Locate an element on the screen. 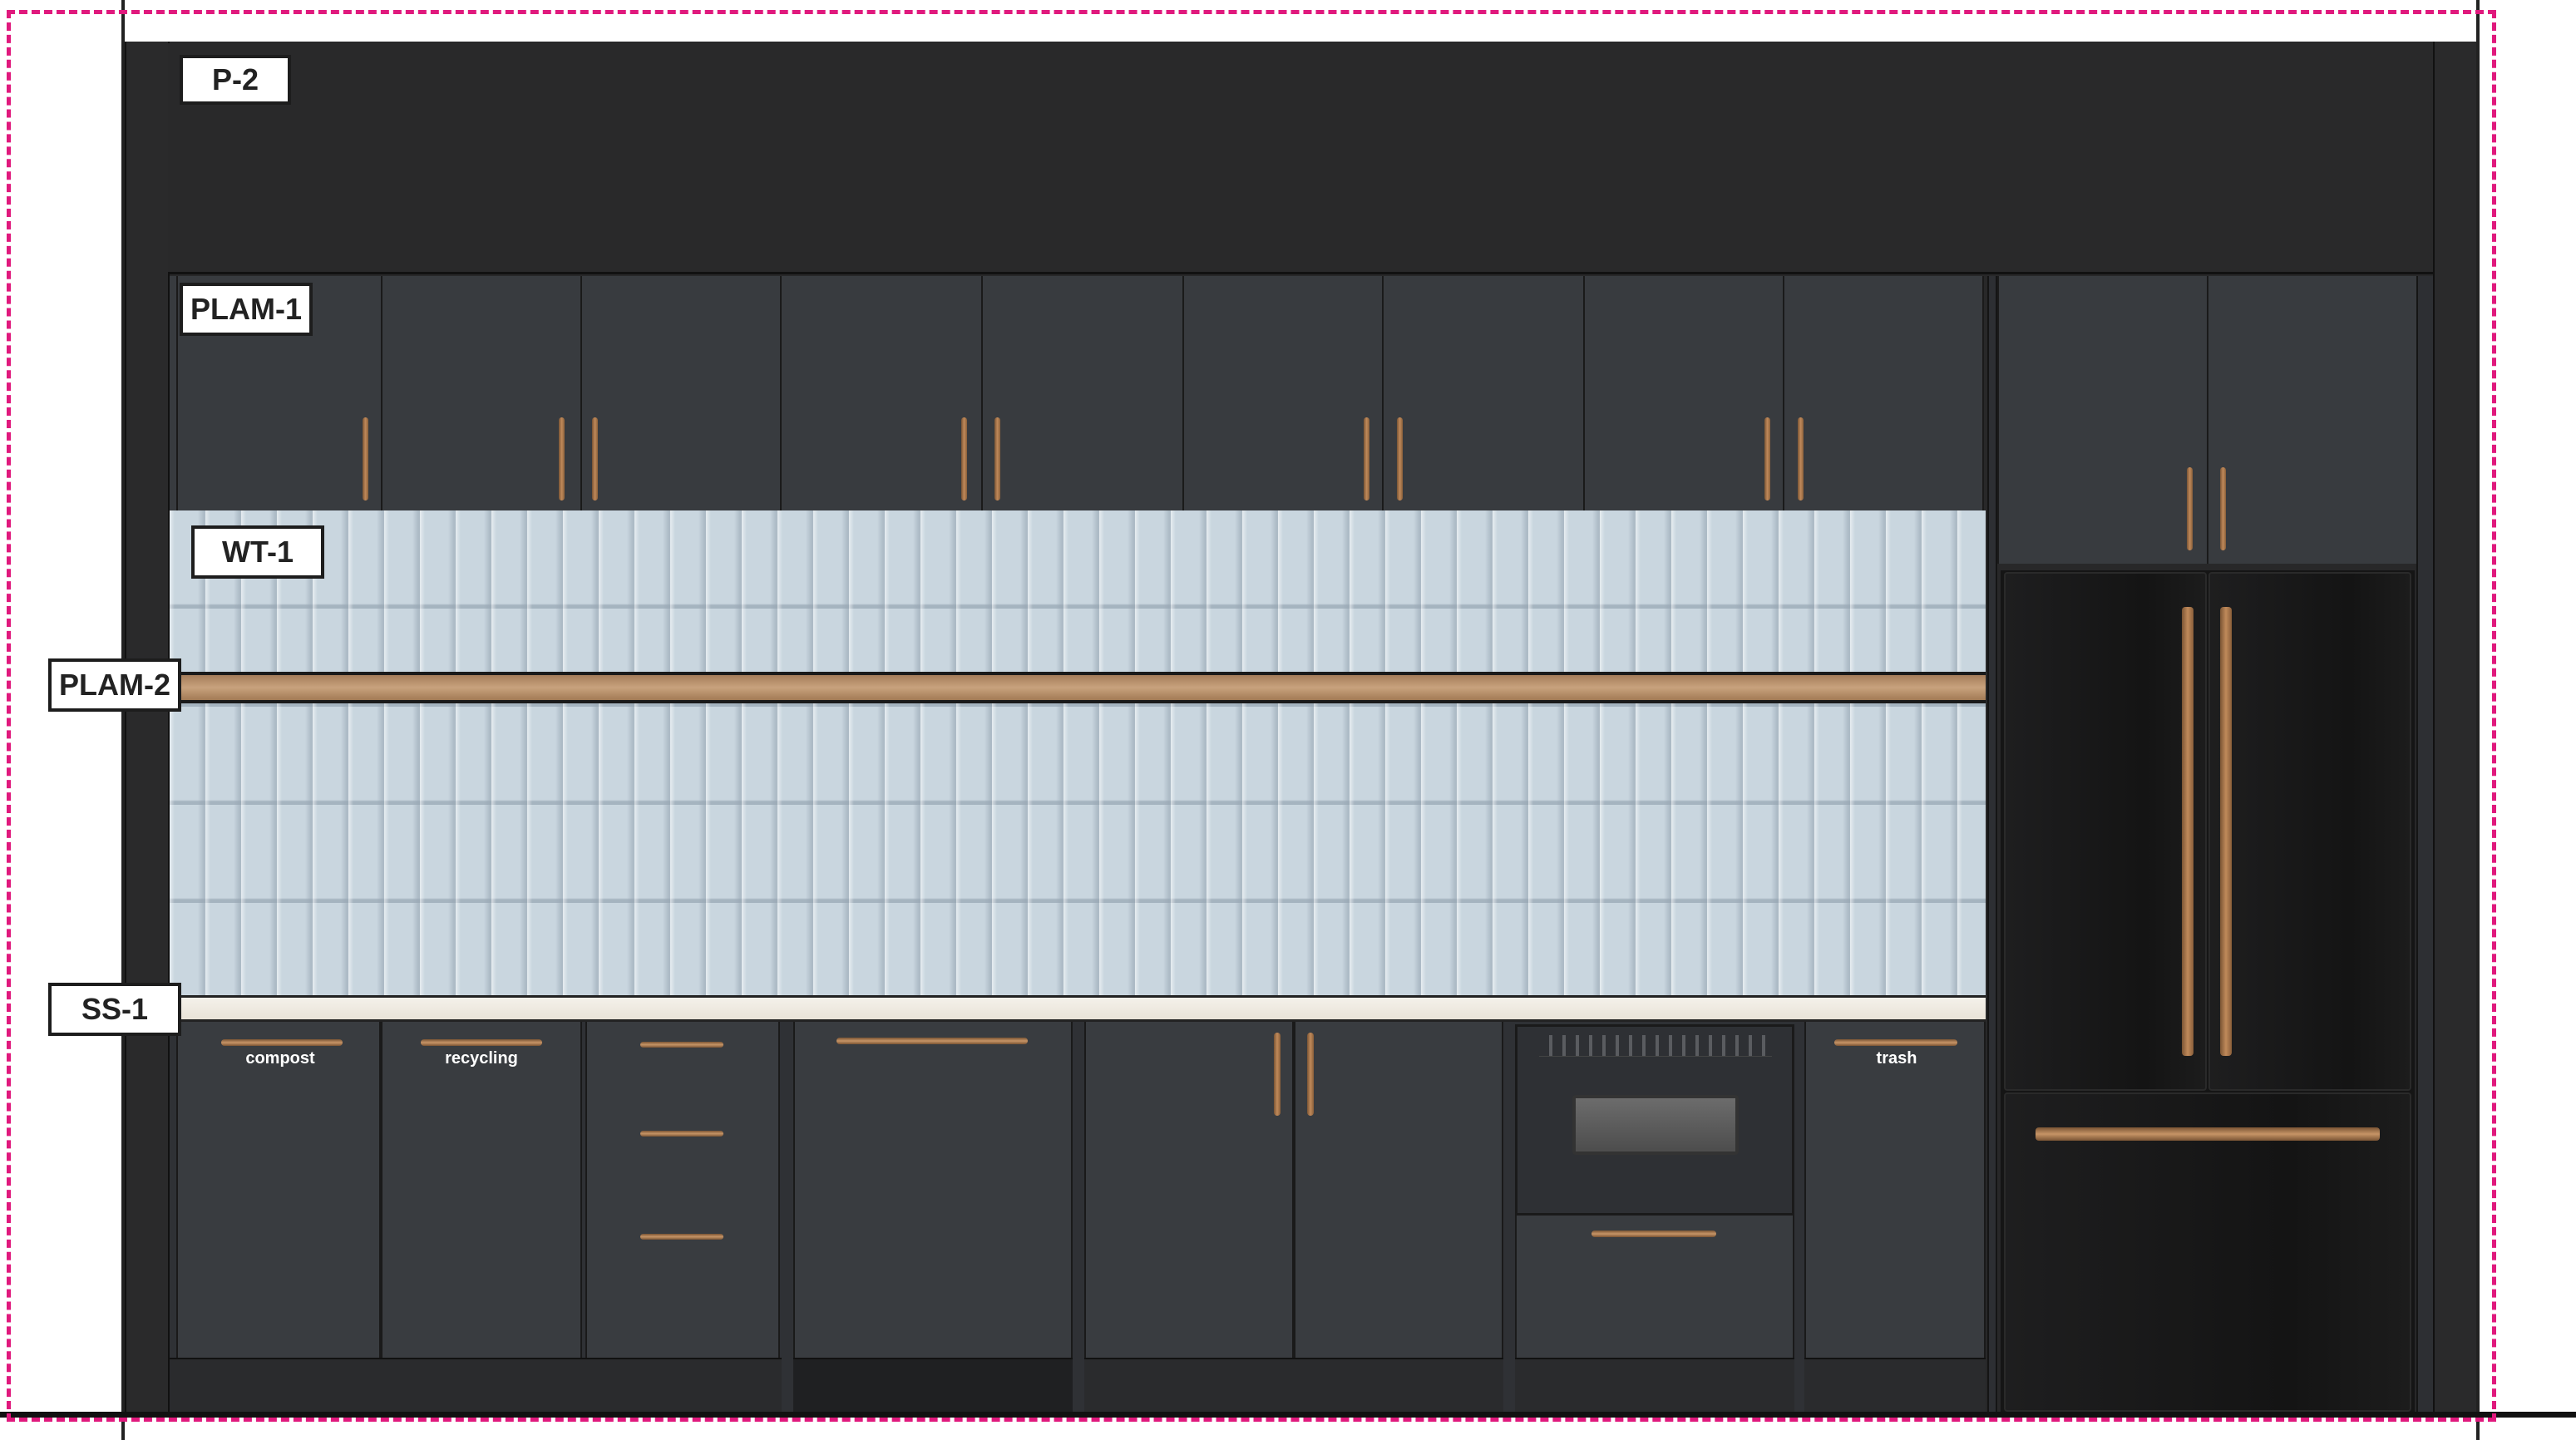 This screenshot has height=1440, width=2576. tag-wt1: WT-1 is located at coordinates (257, 552).